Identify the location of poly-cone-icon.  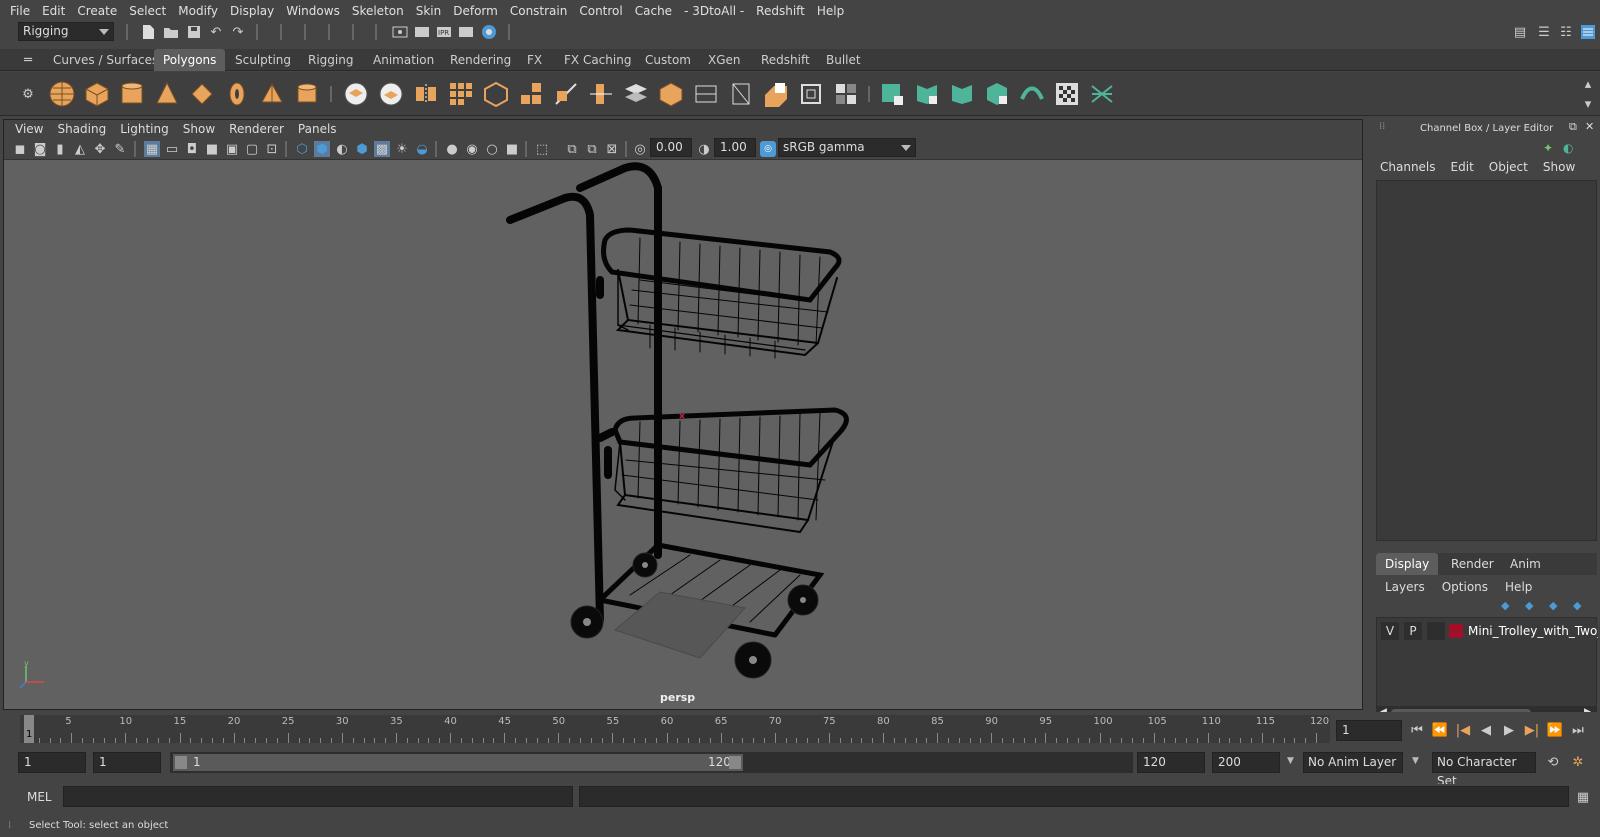
(167, 94).